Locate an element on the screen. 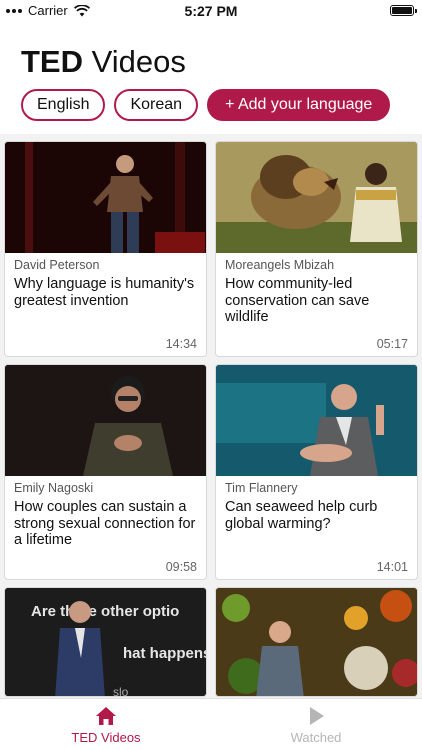  page-title-bold: TED is located at coordinates (52, 61).